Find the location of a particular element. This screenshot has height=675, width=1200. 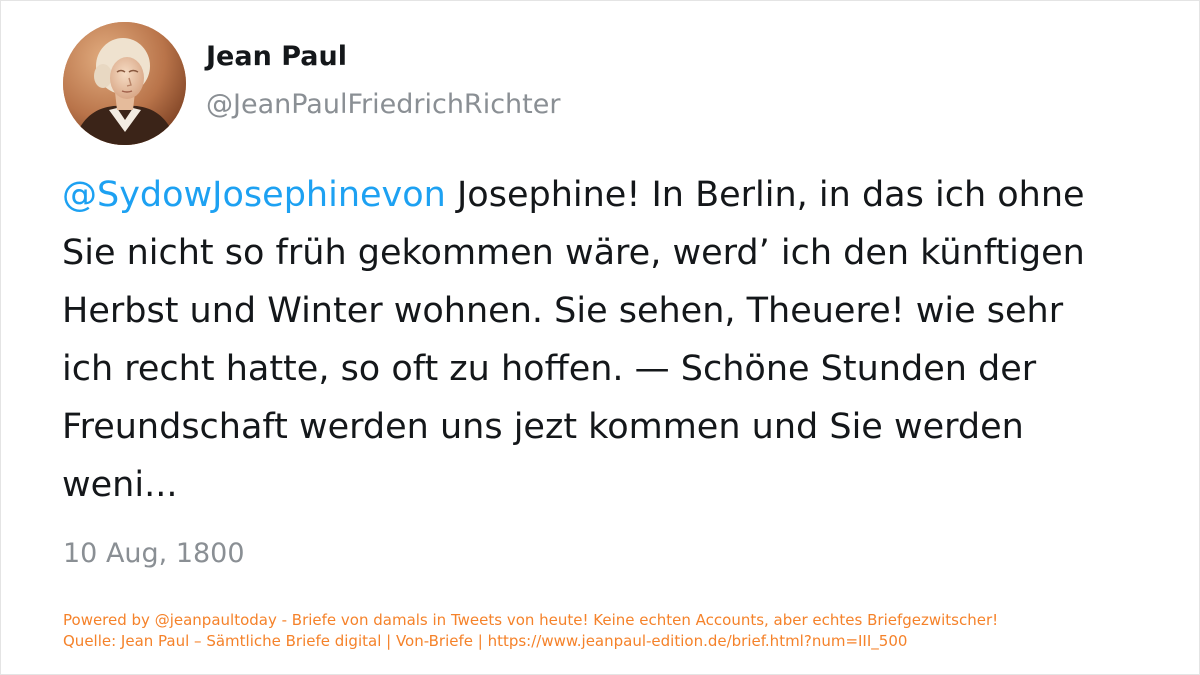

tweet-date: 10 Aug, 1800 is located at coordinates (154, 553).